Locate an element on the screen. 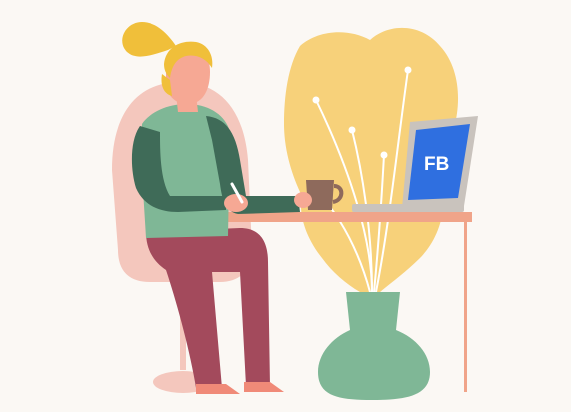  vase is located at coordinates (374, 346).